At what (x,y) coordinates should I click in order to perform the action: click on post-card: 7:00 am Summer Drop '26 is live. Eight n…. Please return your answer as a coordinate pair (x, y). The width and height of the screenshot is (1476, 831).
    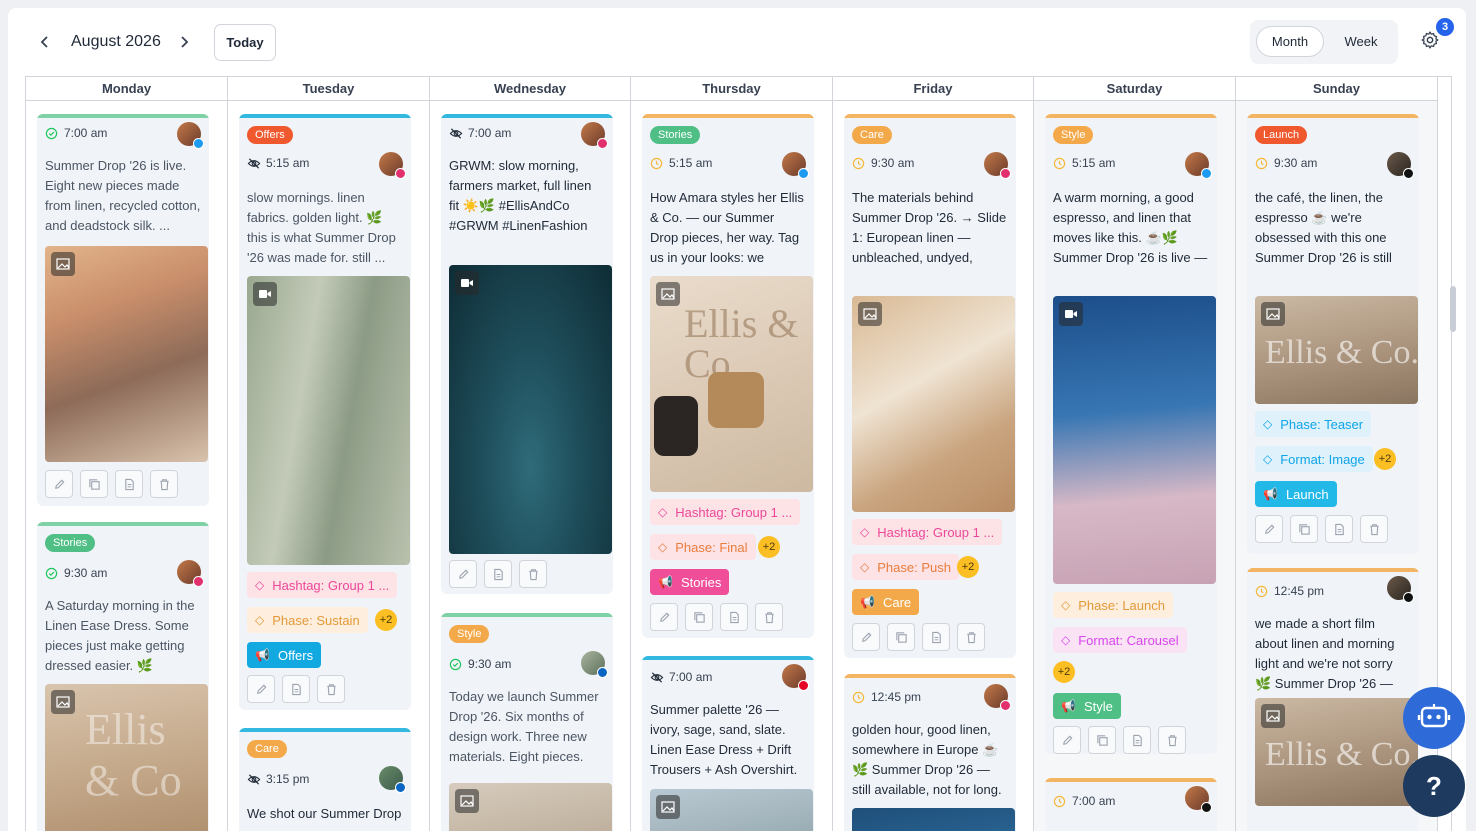
    Looking at the image, I should click on (123, 310).